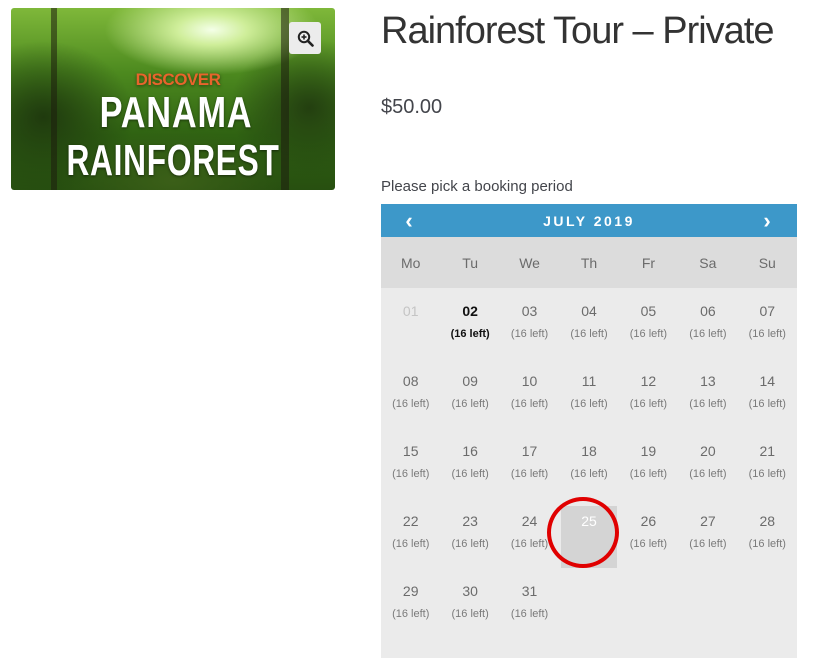  What do you see at coordinates (708, 451) in the screenshot?
I see `day-number: 20` at bounding box center [708, 451].